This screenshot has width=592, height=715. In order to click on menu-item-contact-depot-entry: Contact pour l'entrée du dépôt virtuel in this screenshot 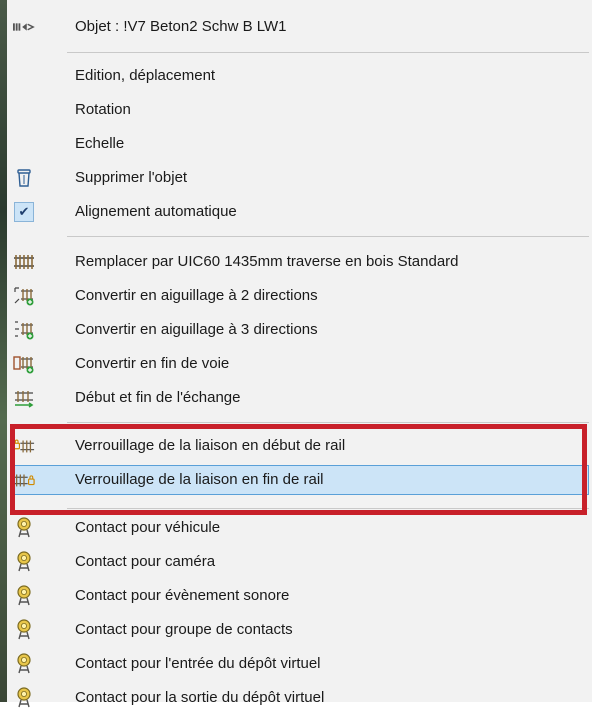, I will do `click(299, 664)`.